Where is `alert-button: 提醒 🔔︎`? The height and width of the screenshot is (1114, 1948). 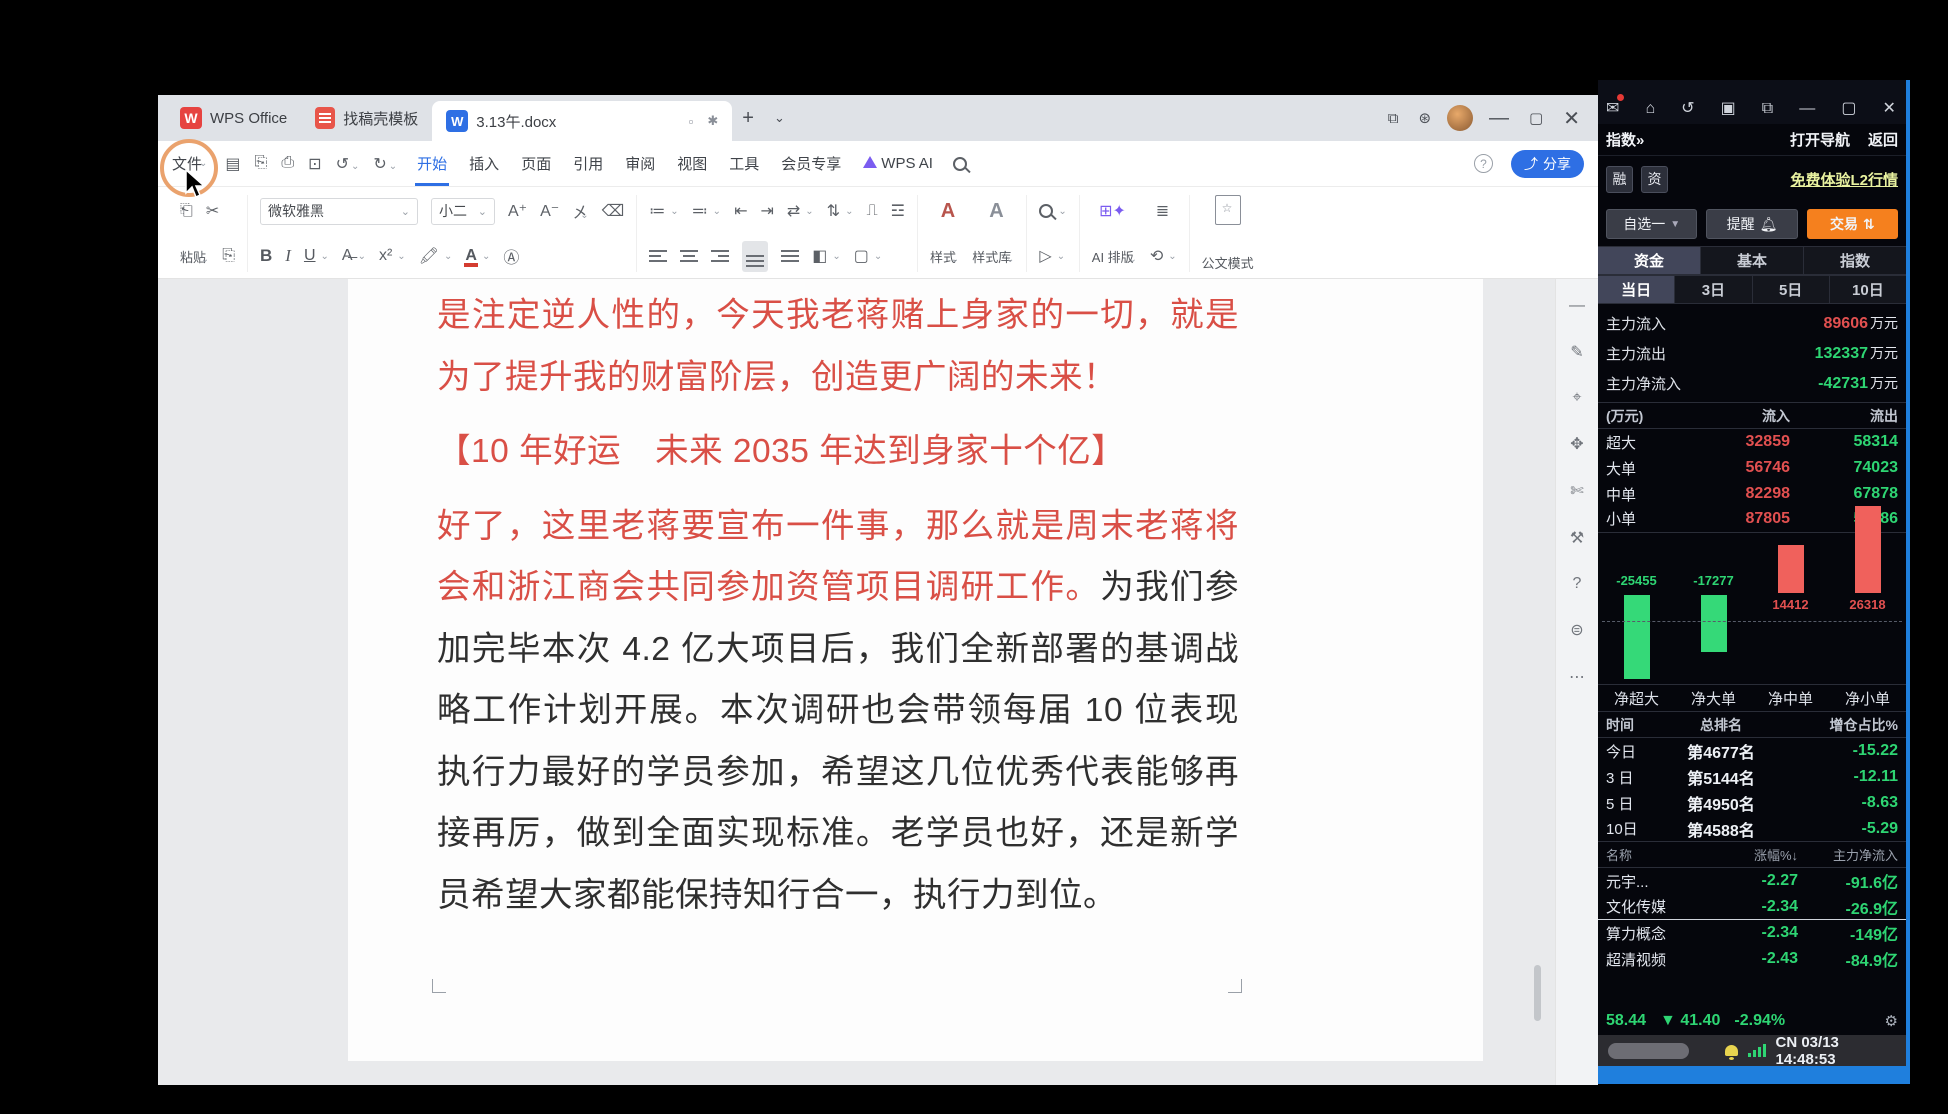
alert-button: 提醒 🔔︎ is located at coordinates (1752, 224).